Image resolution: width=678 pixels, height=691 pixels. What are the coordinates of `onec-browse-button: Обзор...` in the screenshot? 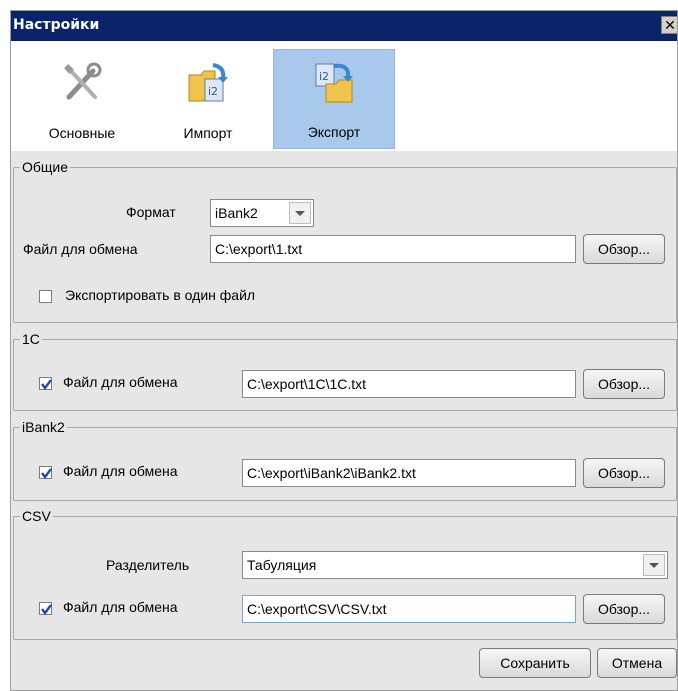 It's located at (624, 384).